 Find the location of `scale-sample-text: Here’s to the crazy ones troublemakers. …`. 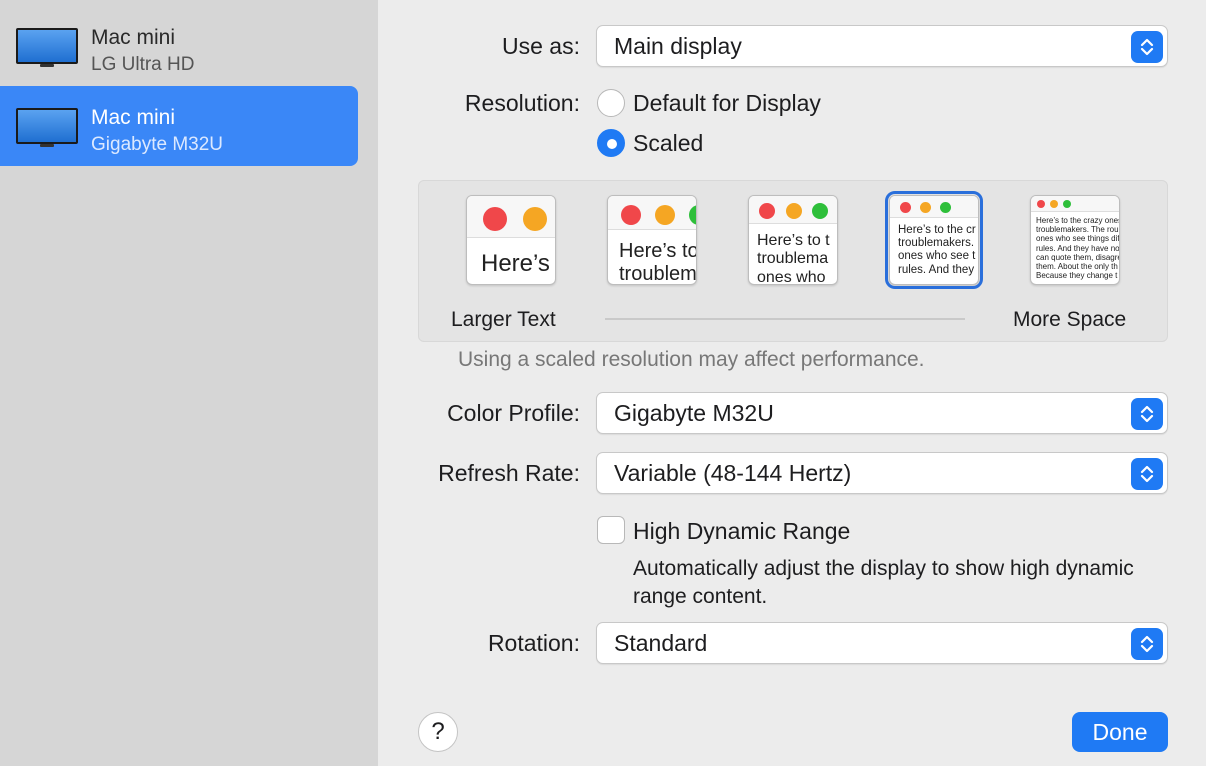

scale-sample-text: Here’s to the crazy ones troublemakers. … is located at coordinates (1078, 248).